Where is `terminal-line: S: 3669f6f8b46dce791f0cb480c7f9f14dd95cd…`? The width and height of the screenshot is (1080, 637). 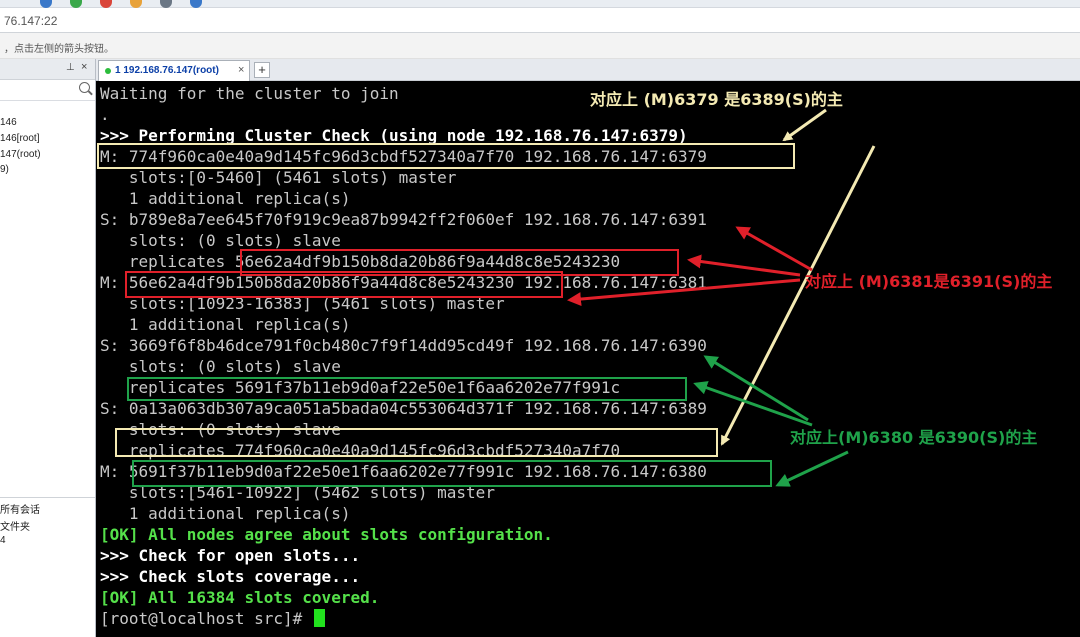
terminal-line: S: 3669f6f8b46dce791f0cb480c7f9f14dd95cd… is located at coordinates (403, 345).